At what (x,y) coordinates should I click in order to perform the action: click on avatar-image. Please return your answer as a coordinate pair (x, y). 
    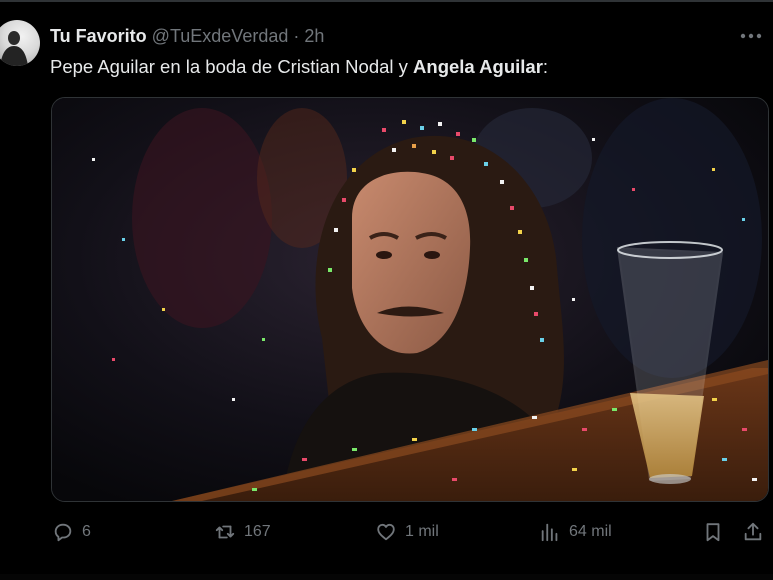
    Looking at the image, I should click on (14, 48).